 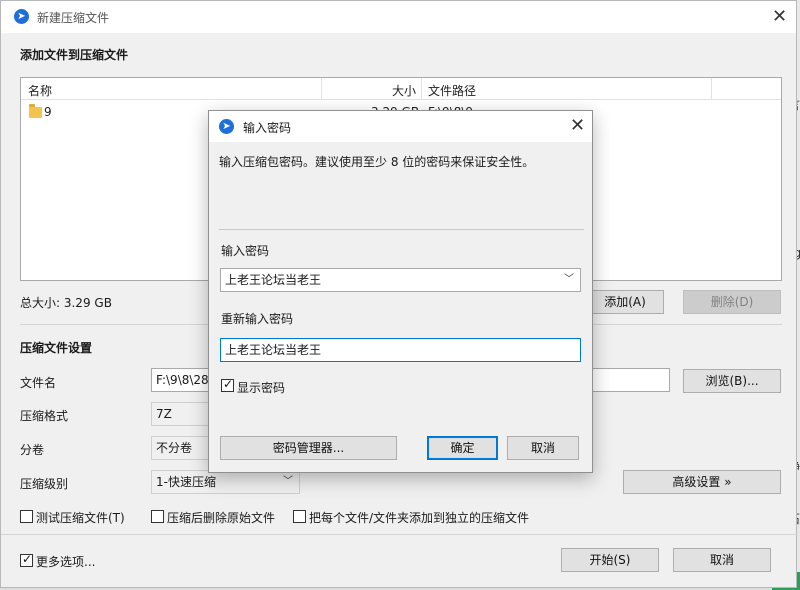 What do you see at coordinates (66, 303) in the screenshot?
I see `total-size-label: 总大小: 3.29 GB` at bounding box center [66, 303].